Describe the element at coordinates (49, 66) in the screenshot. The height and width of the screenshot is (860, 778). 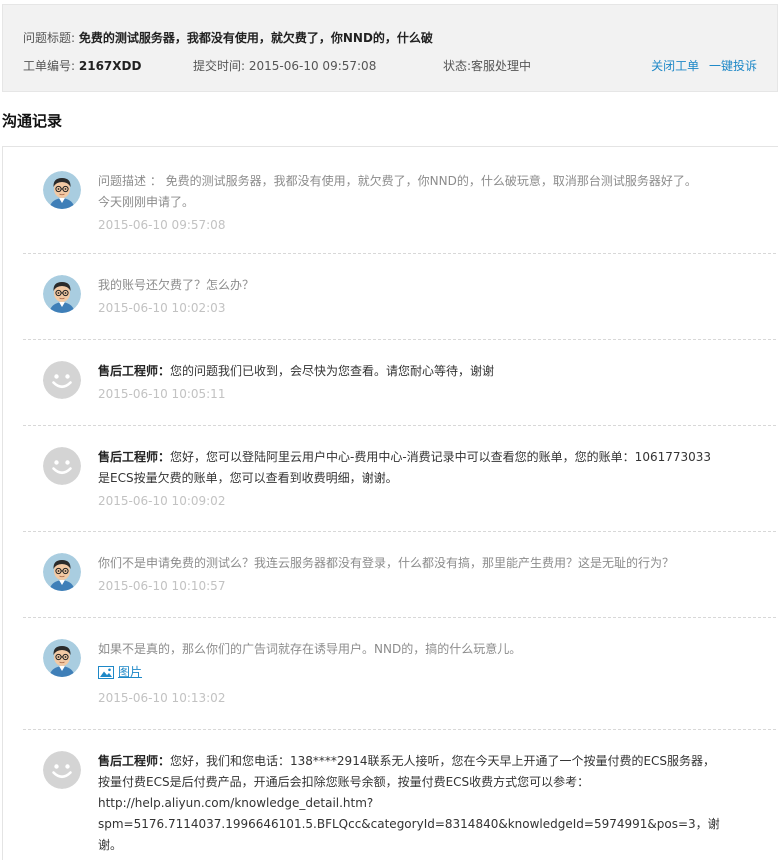
I see `ticket-id-label: 工单编号:` at that location.